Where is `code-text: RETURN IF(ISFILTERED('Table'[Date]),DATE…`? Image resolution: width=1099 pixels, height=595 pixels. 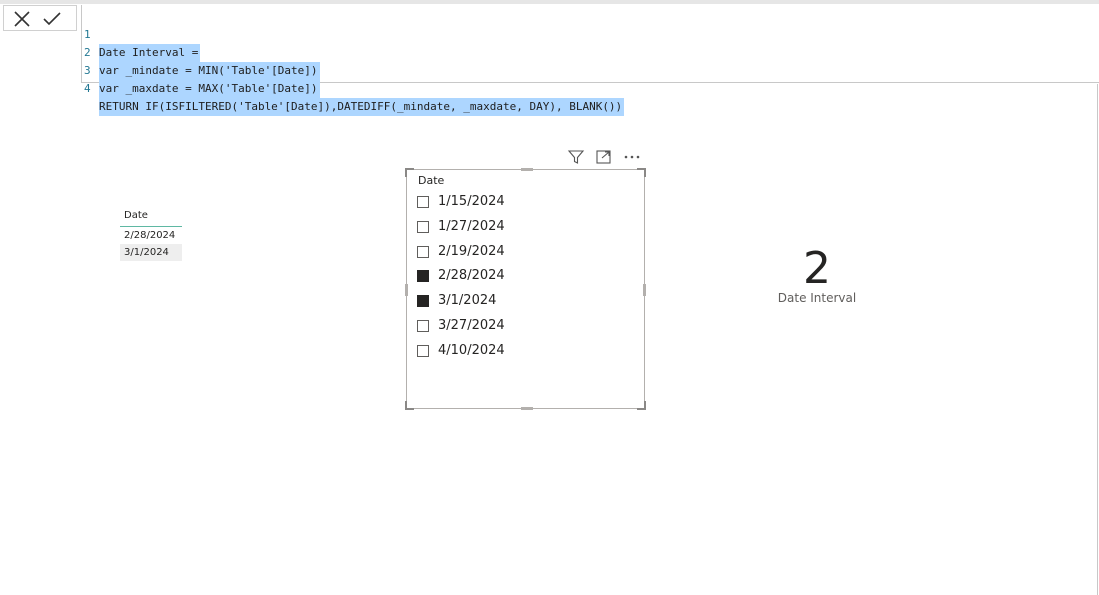 code-text: RETURN IF(ISFILTERED('Table'[Date]),DATE… is located at coordinates (362, 107).